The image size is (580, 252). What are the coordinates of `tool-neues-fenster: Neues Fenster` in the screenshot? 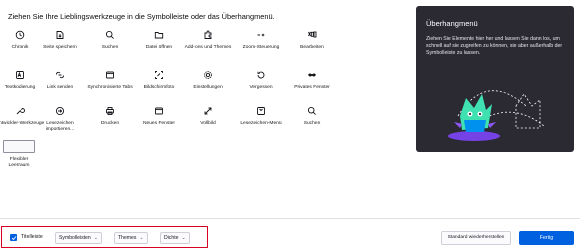 It's located at (159, 116).